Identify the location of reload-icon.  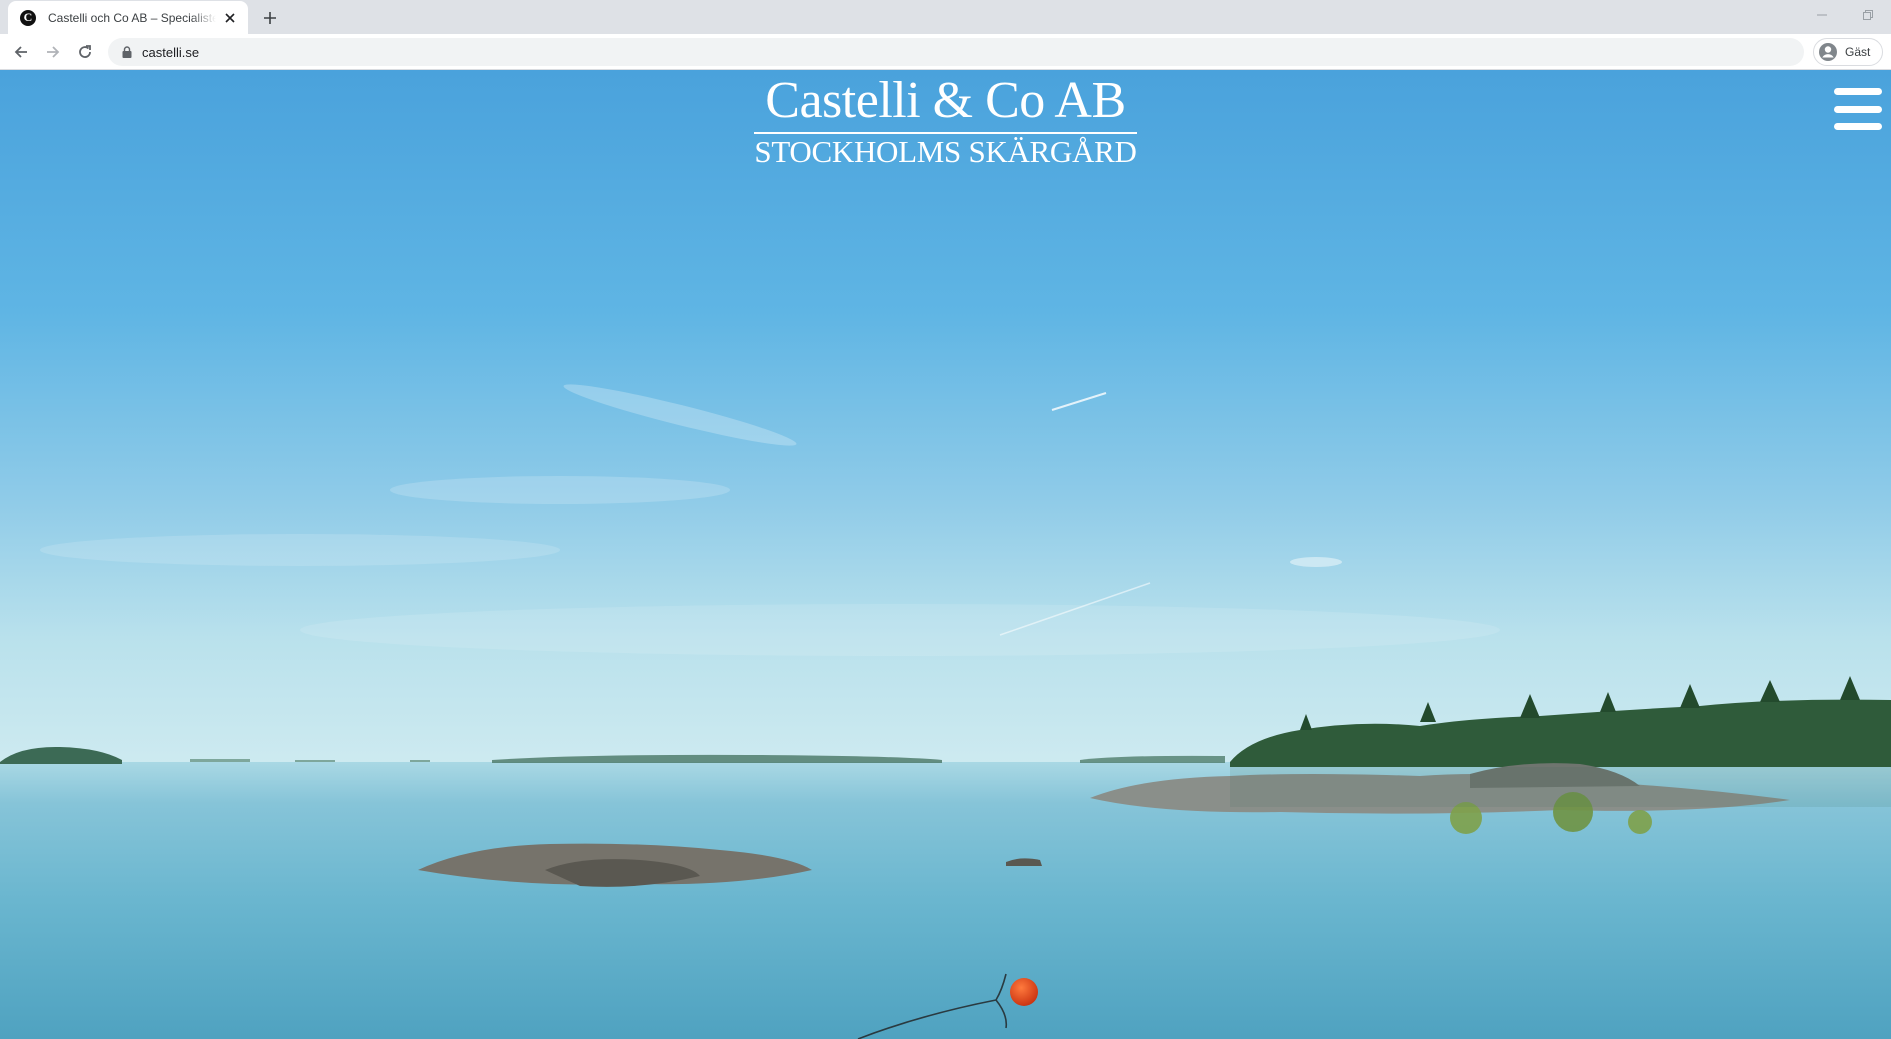
(85, 51).